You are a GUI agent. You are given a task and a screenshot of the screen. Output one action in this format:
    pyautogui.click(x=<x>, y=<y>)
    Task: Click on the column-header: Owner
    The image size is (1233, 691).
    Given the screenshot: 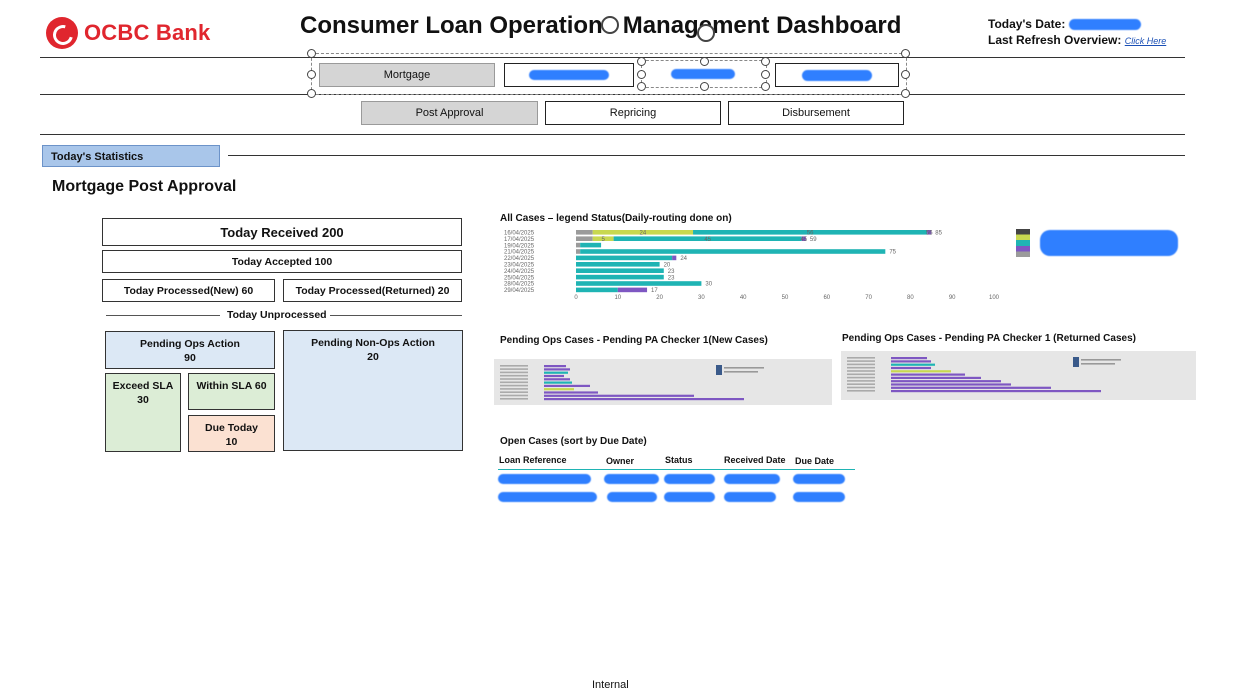 What is the action you would take?
    pyautogui.click(x=620, y=461)
    